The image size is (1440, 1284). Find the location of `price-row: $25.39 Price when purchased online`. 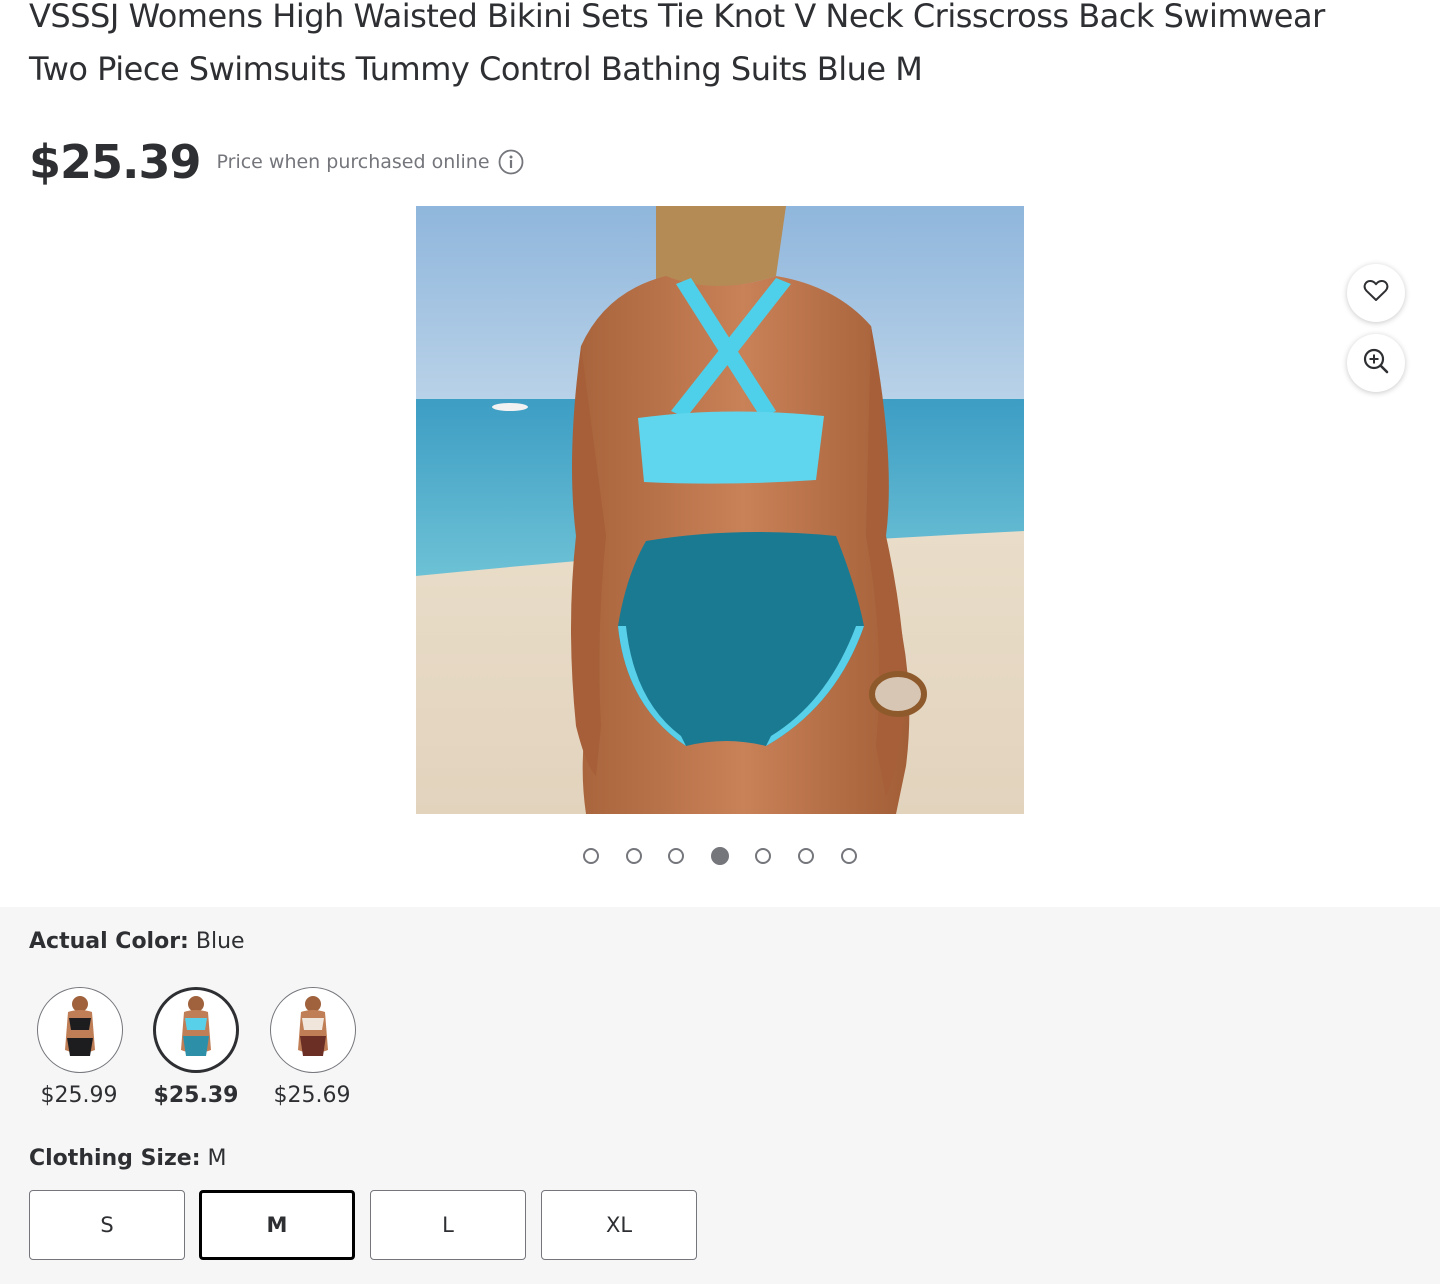

price-row: $25.39 Price when purchased online is located at coordinates (276, 162).